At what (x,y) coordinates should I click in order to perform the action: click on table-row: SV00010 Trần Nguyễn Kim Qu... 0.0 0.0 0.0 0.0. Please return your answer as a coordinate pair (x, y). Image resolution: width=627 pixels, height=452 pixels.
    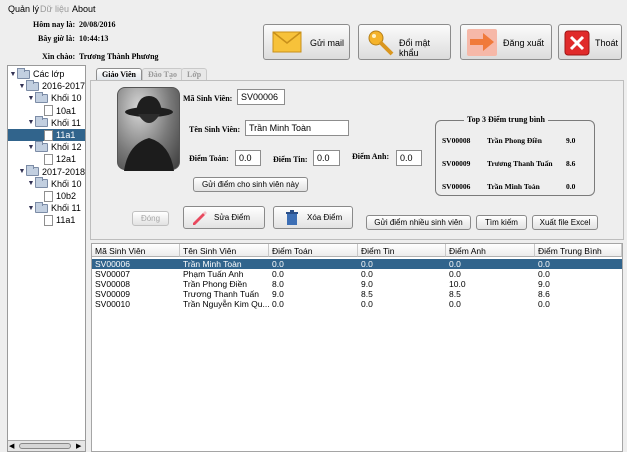
    Looking at the image, I should click on (357, 304).